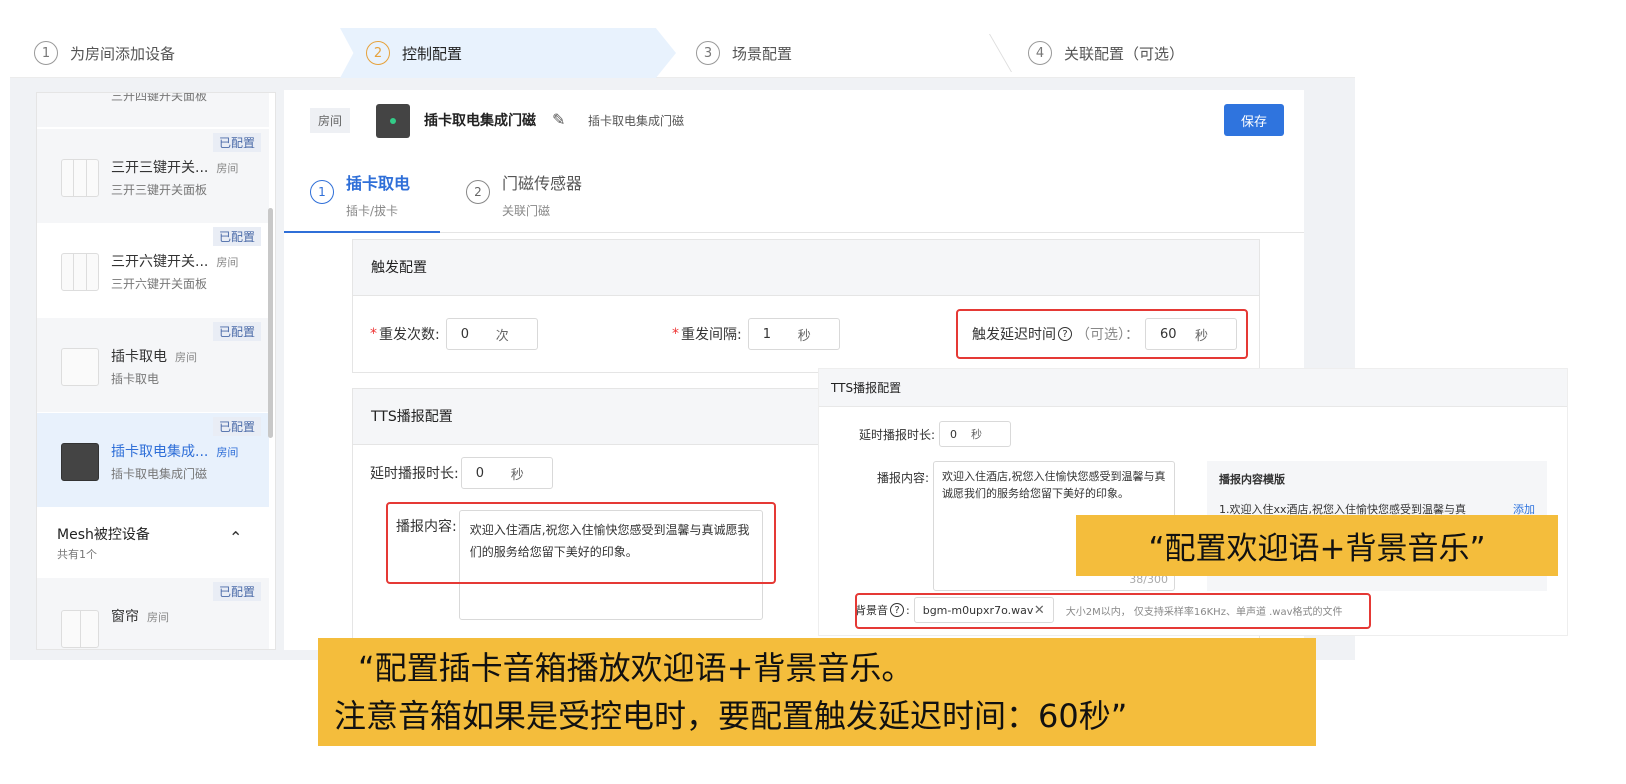  What do you see at coordinates (478, 192) in the screenshot?
I see `tab-number: 2` at bounding box center [478, 192].